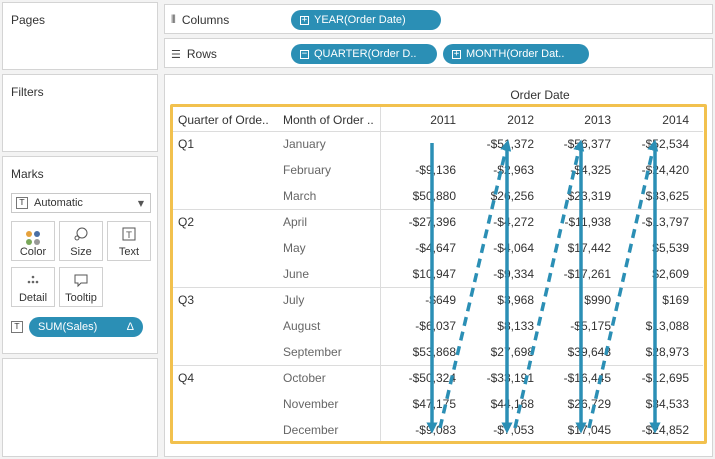  Describe the element at coordinates (304, 378) in the screenshot. I see `month-label: October` at that location.